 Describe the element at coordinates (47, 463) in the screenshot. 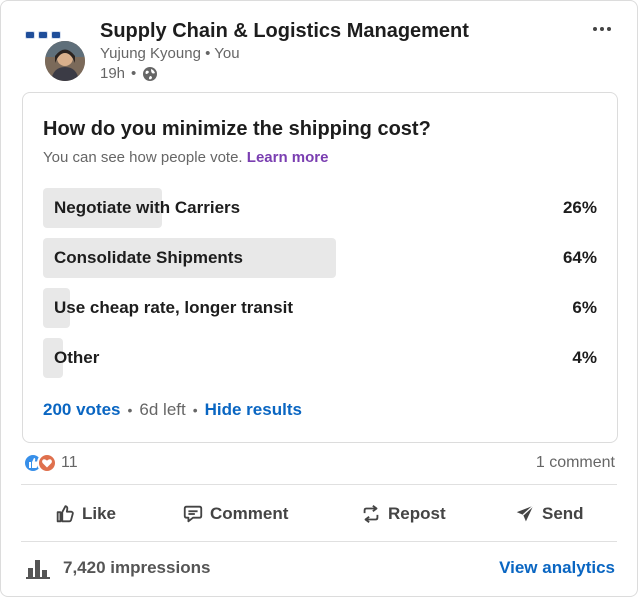

I see `love-icon` at that location.